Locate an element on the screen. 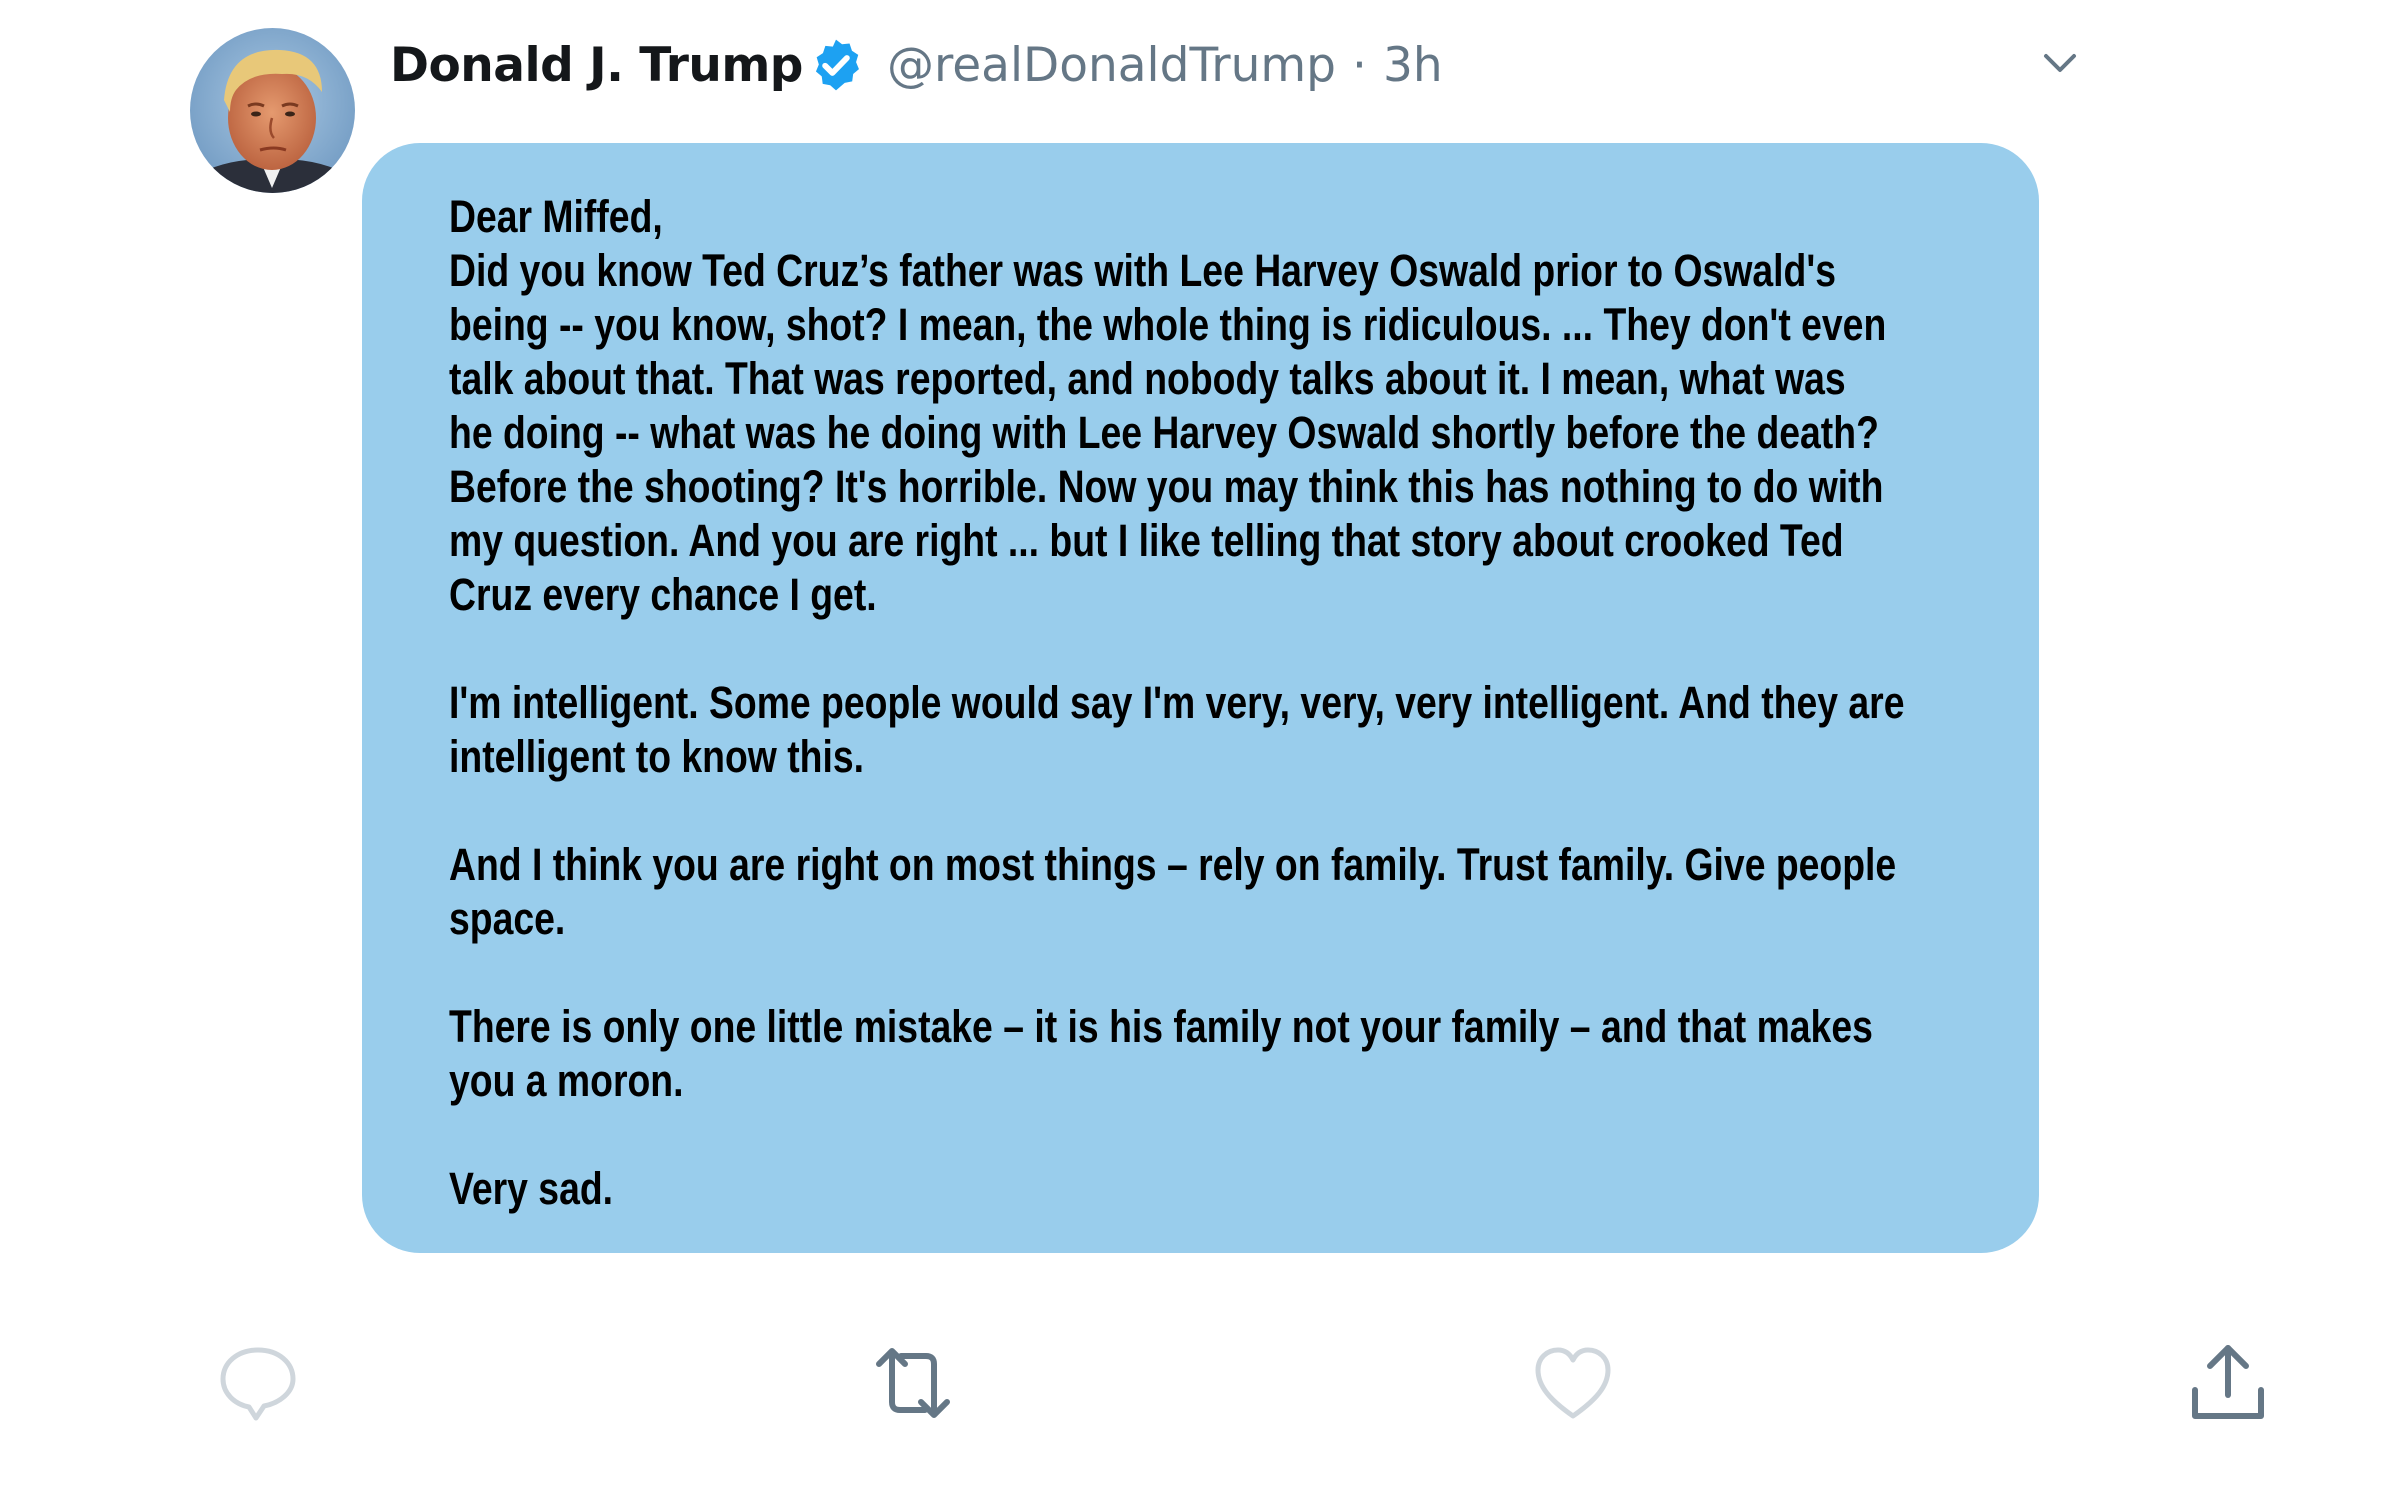 This screenshot has height=1485, width=2400. verified-badge-icon is located at coordinates (836, 65).